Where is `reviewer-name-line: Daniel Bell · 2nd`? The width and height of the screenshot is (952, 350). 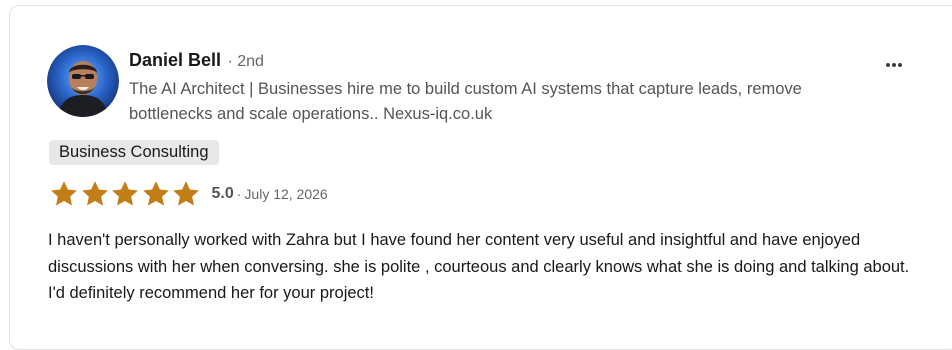
reviewer-name-line: Daniel Bell · 2nd is located at coordinates (196, 60).